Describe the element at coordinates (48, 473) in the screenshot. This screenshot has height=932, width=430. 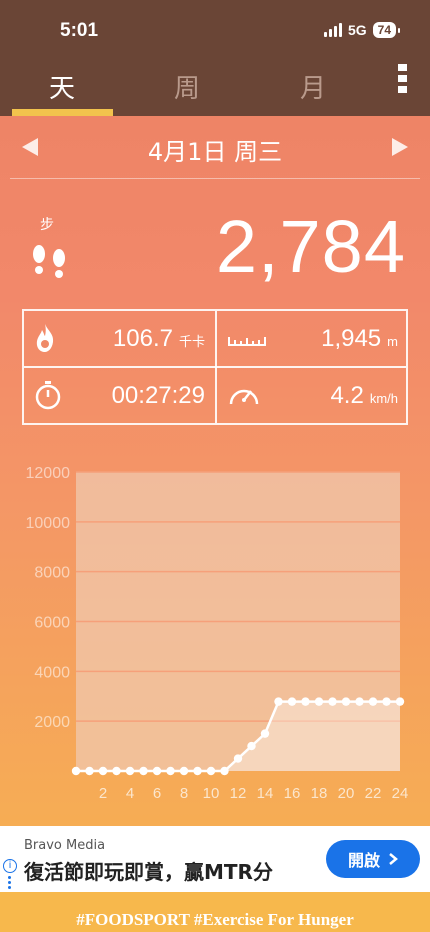
I see `y-tick-label: 12000` at that location.